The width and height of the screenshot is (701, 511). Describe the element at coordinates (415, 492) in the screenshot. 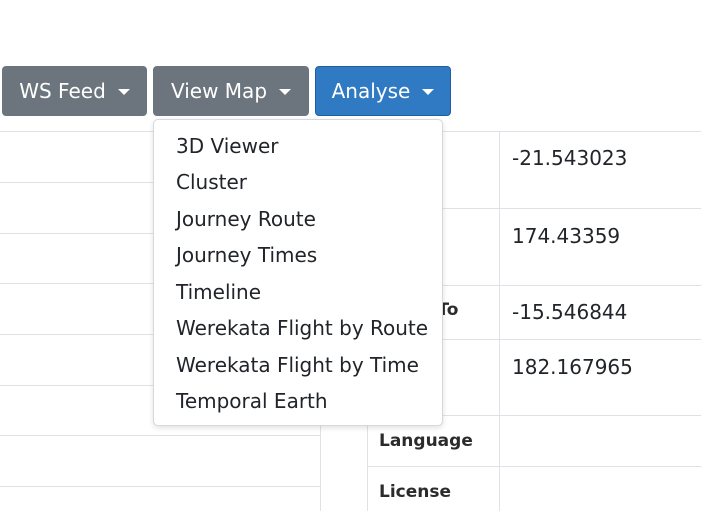

I see `row-label-license: License` at that location.